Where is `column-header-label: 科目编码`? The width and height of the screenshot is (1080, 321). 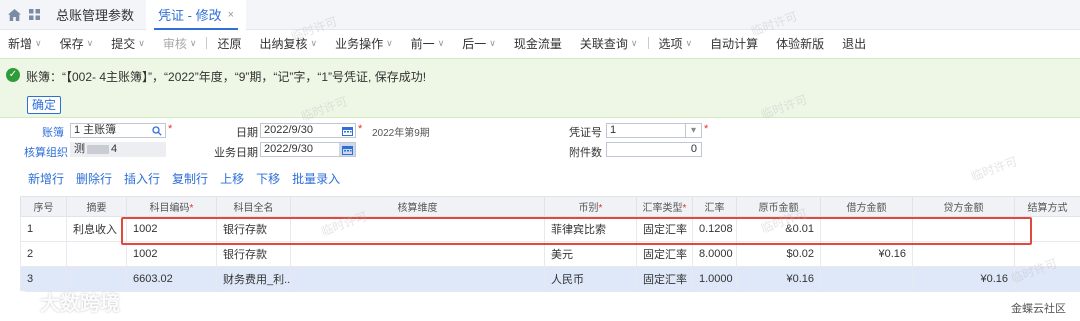 column-header-label: 科目编码 is located at coordinates (169, 208).